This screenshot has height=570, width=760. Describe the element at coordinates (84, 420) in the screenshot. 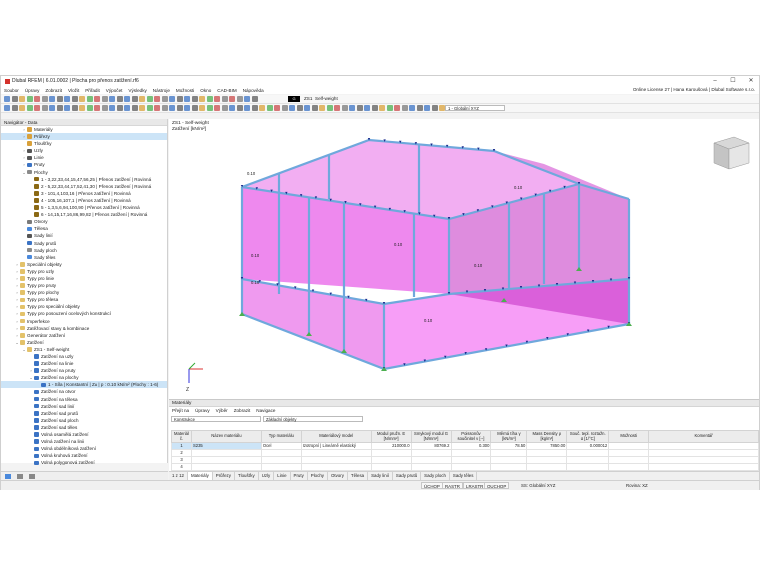

I see `navigator-item: Zatížení sad ploch` at that location.